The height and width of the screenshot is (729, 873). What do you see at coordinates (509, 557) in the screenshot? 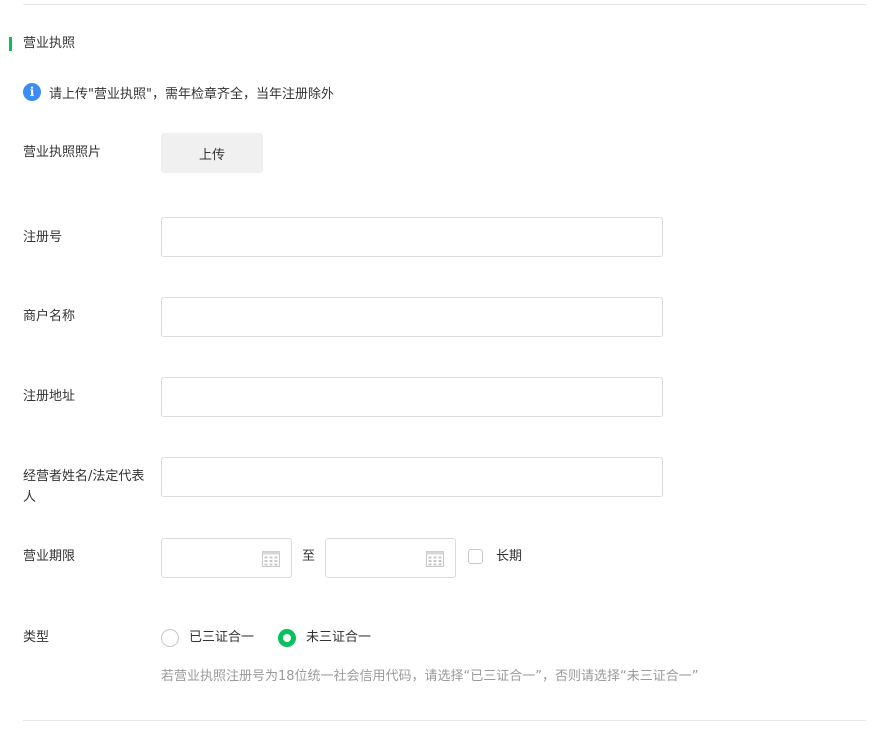
I see `long-term-label: 长期` at bounding box center [509, 557].